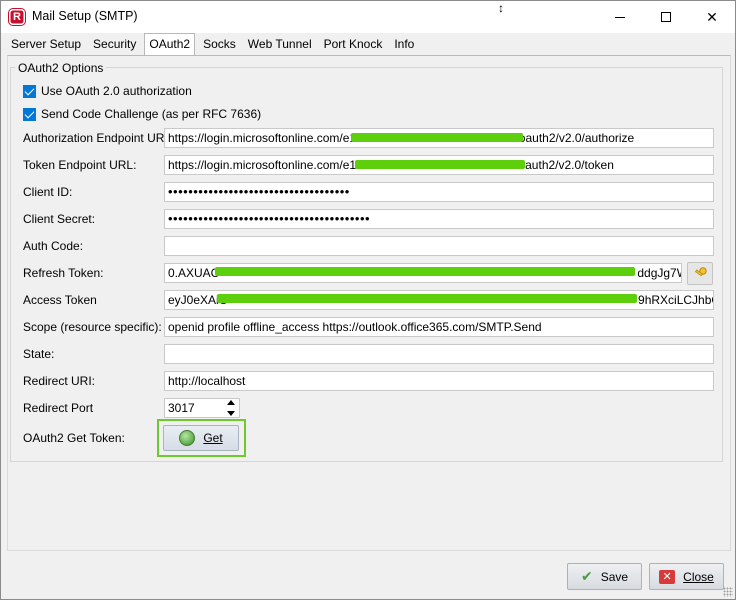 This screenshot has height=600, width=736. I want to click on resize-grip, so click(728, 592).